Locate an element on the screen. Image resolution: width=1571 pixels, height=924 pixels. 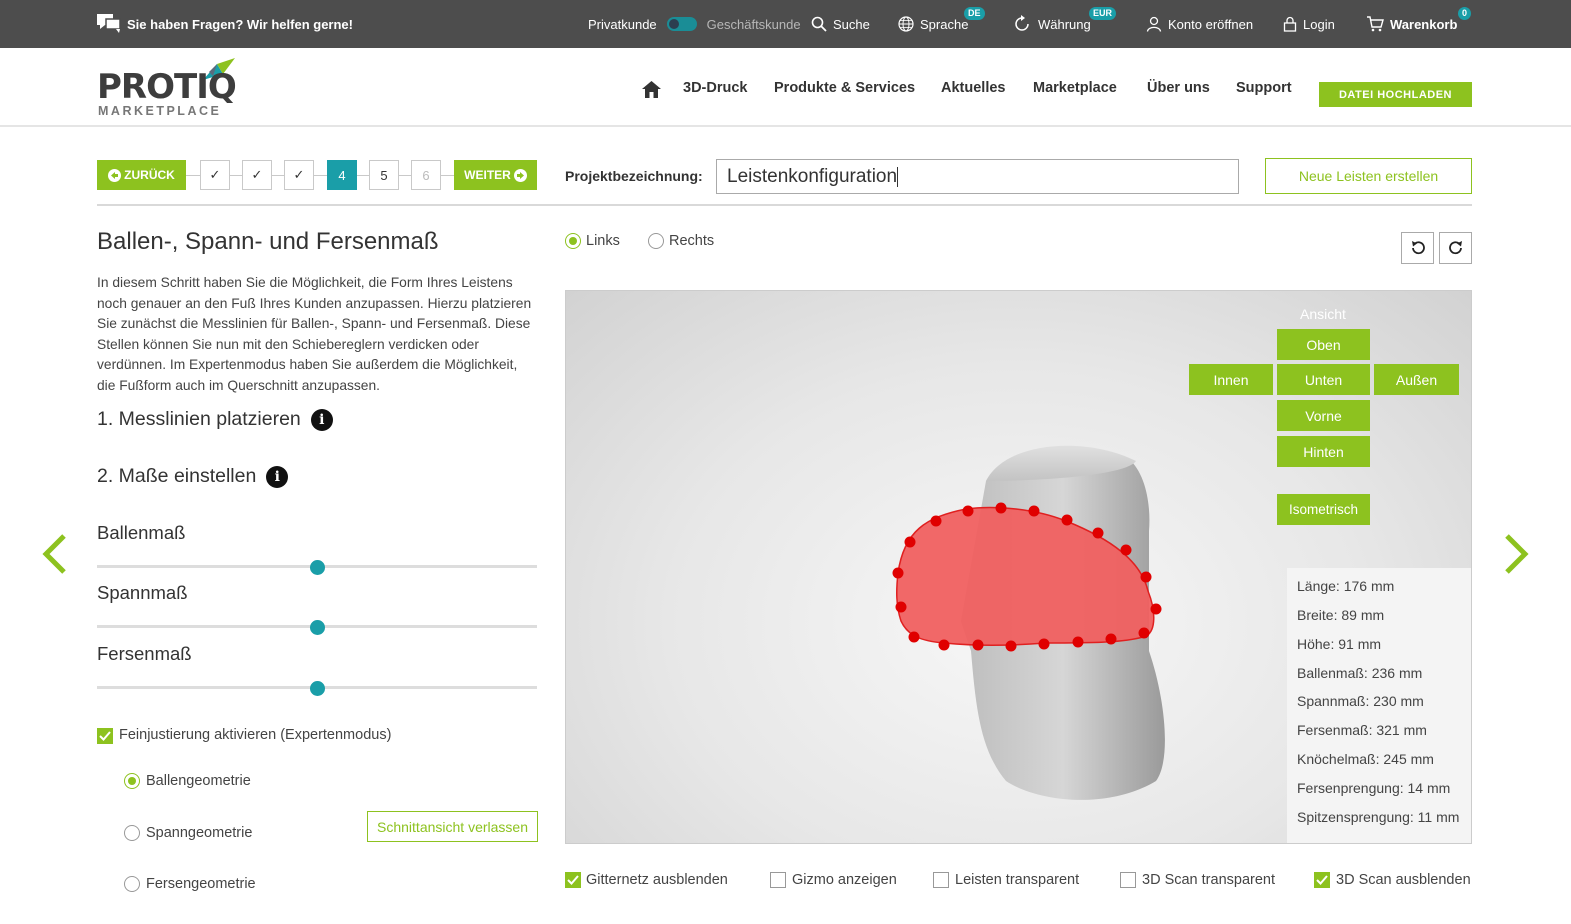
project-name-input: Leistenkonfiguration is located at coordinates (977, 176).